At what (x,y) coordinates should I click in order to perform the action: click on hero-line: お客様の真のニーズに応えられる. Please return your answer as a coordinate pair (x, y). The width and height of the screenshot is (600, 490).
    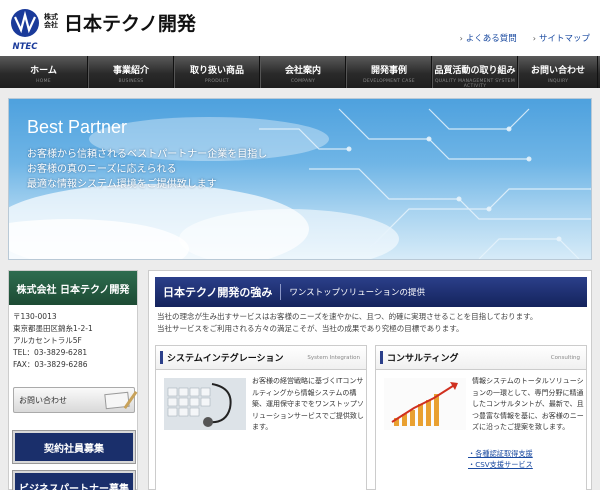
    Looking at the image, I should click on (102, 169).